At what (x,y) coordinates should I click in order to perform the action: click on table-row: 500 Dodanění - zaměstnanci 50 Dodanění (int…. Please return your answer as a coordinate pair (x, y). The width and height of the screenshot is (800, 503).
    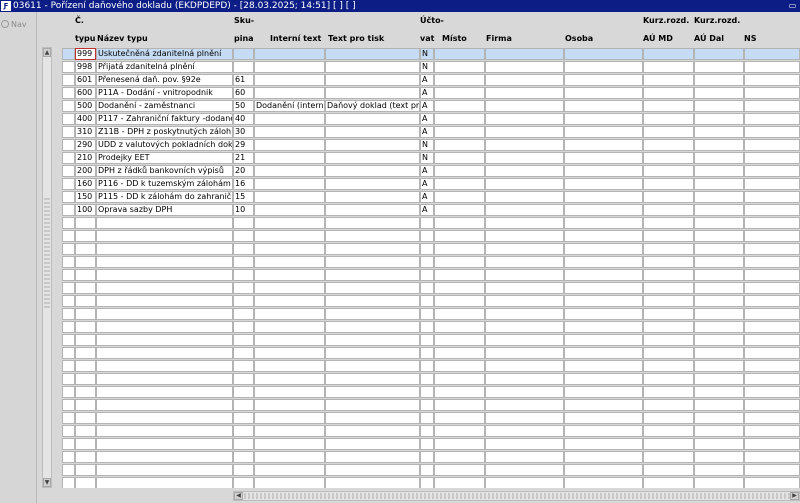
    Looking at the image, I should click on (431, 106).